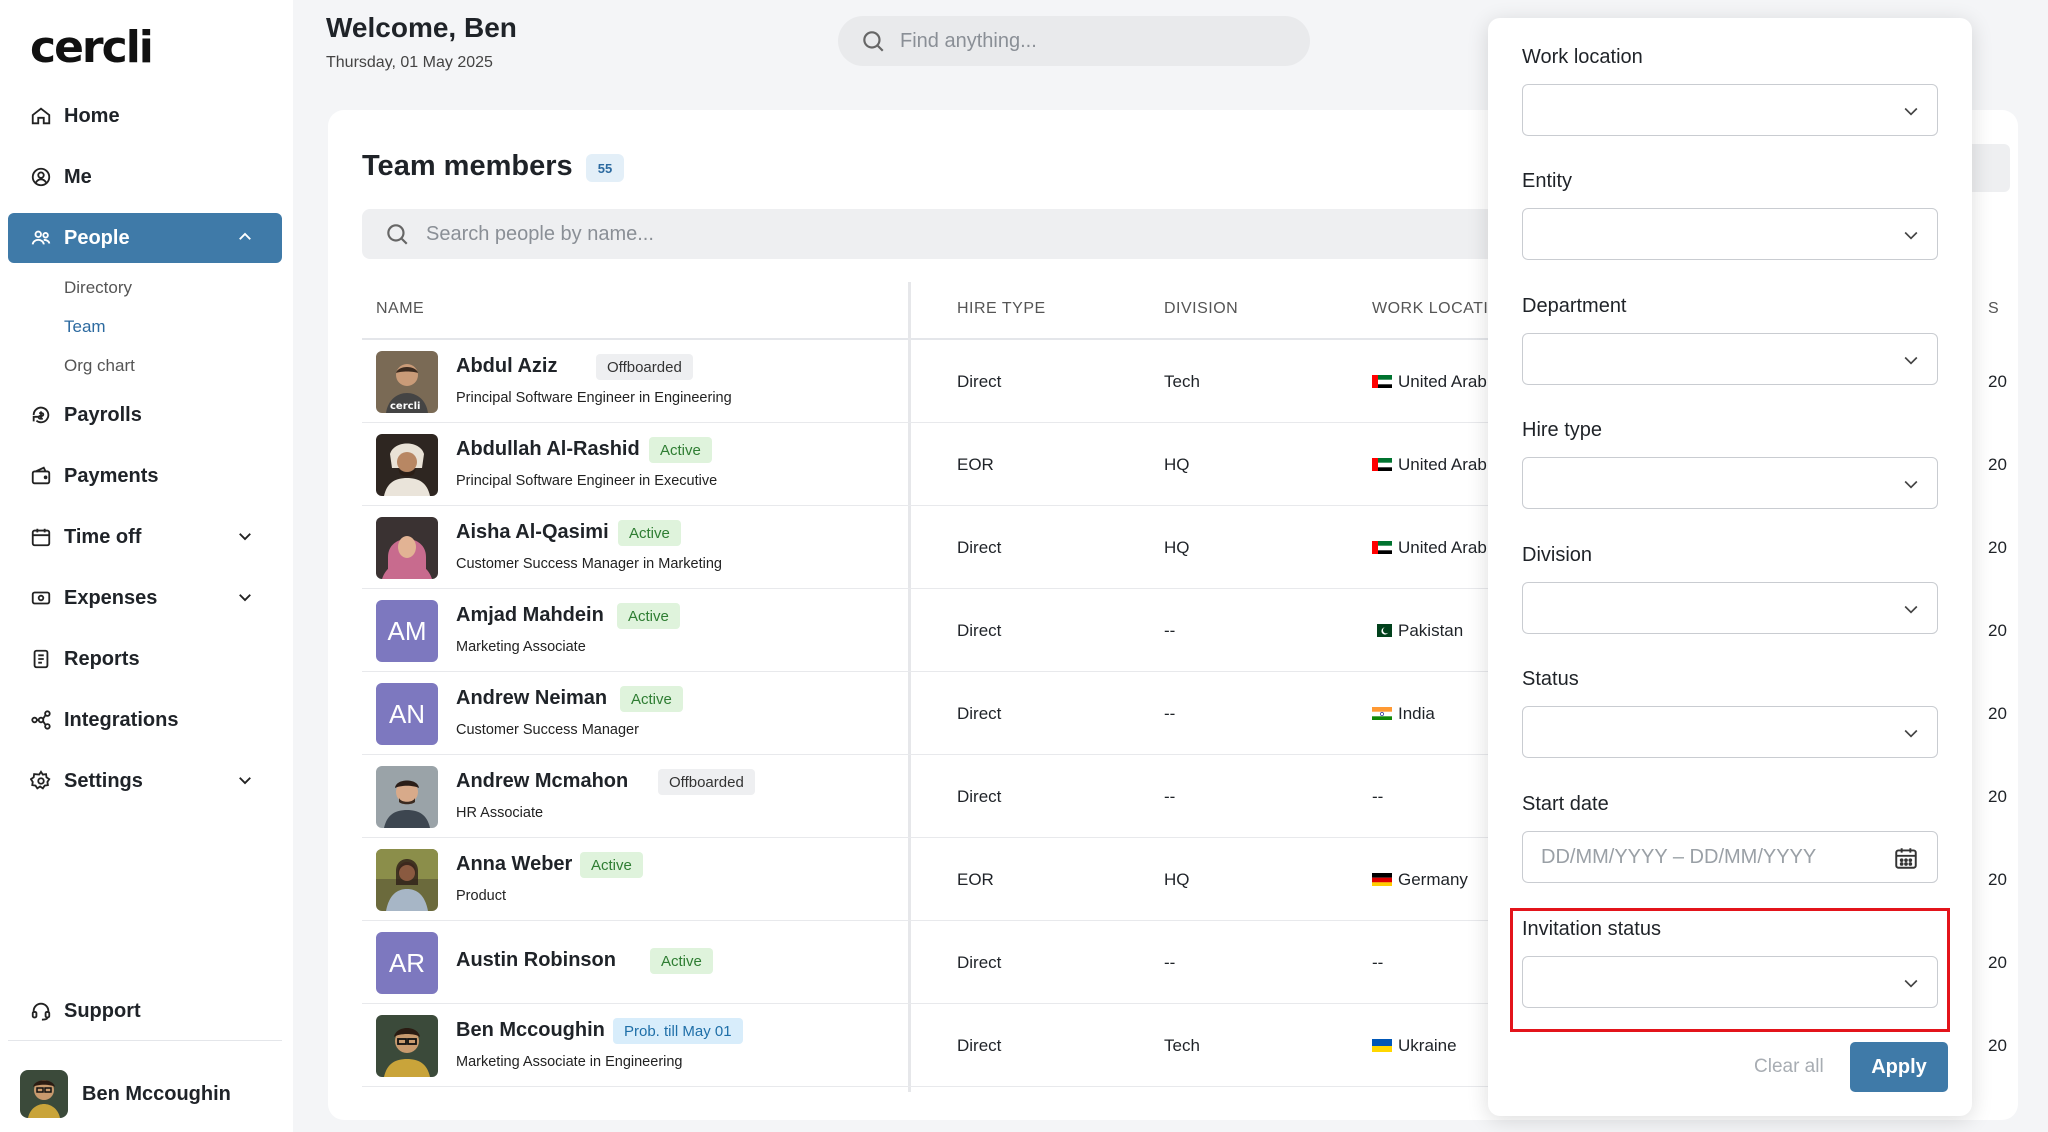  What do you see at coordinates (514, 864) in the screenshot?
I see `member-name: Anna Weber` at bounding box center [514, 864].